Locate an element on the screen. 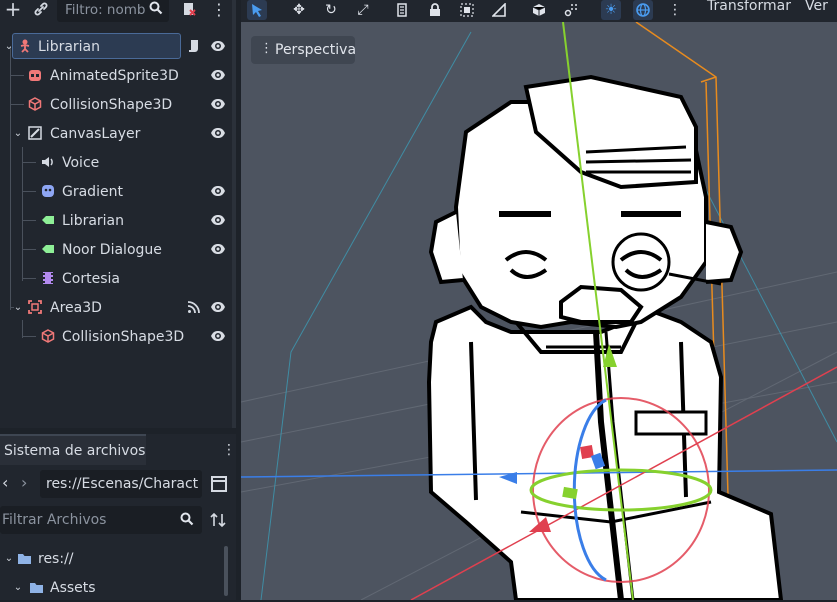 The image size is (837, 602). tree-item-label: AnimatedSprite3D is located at coordinates (114, 75).